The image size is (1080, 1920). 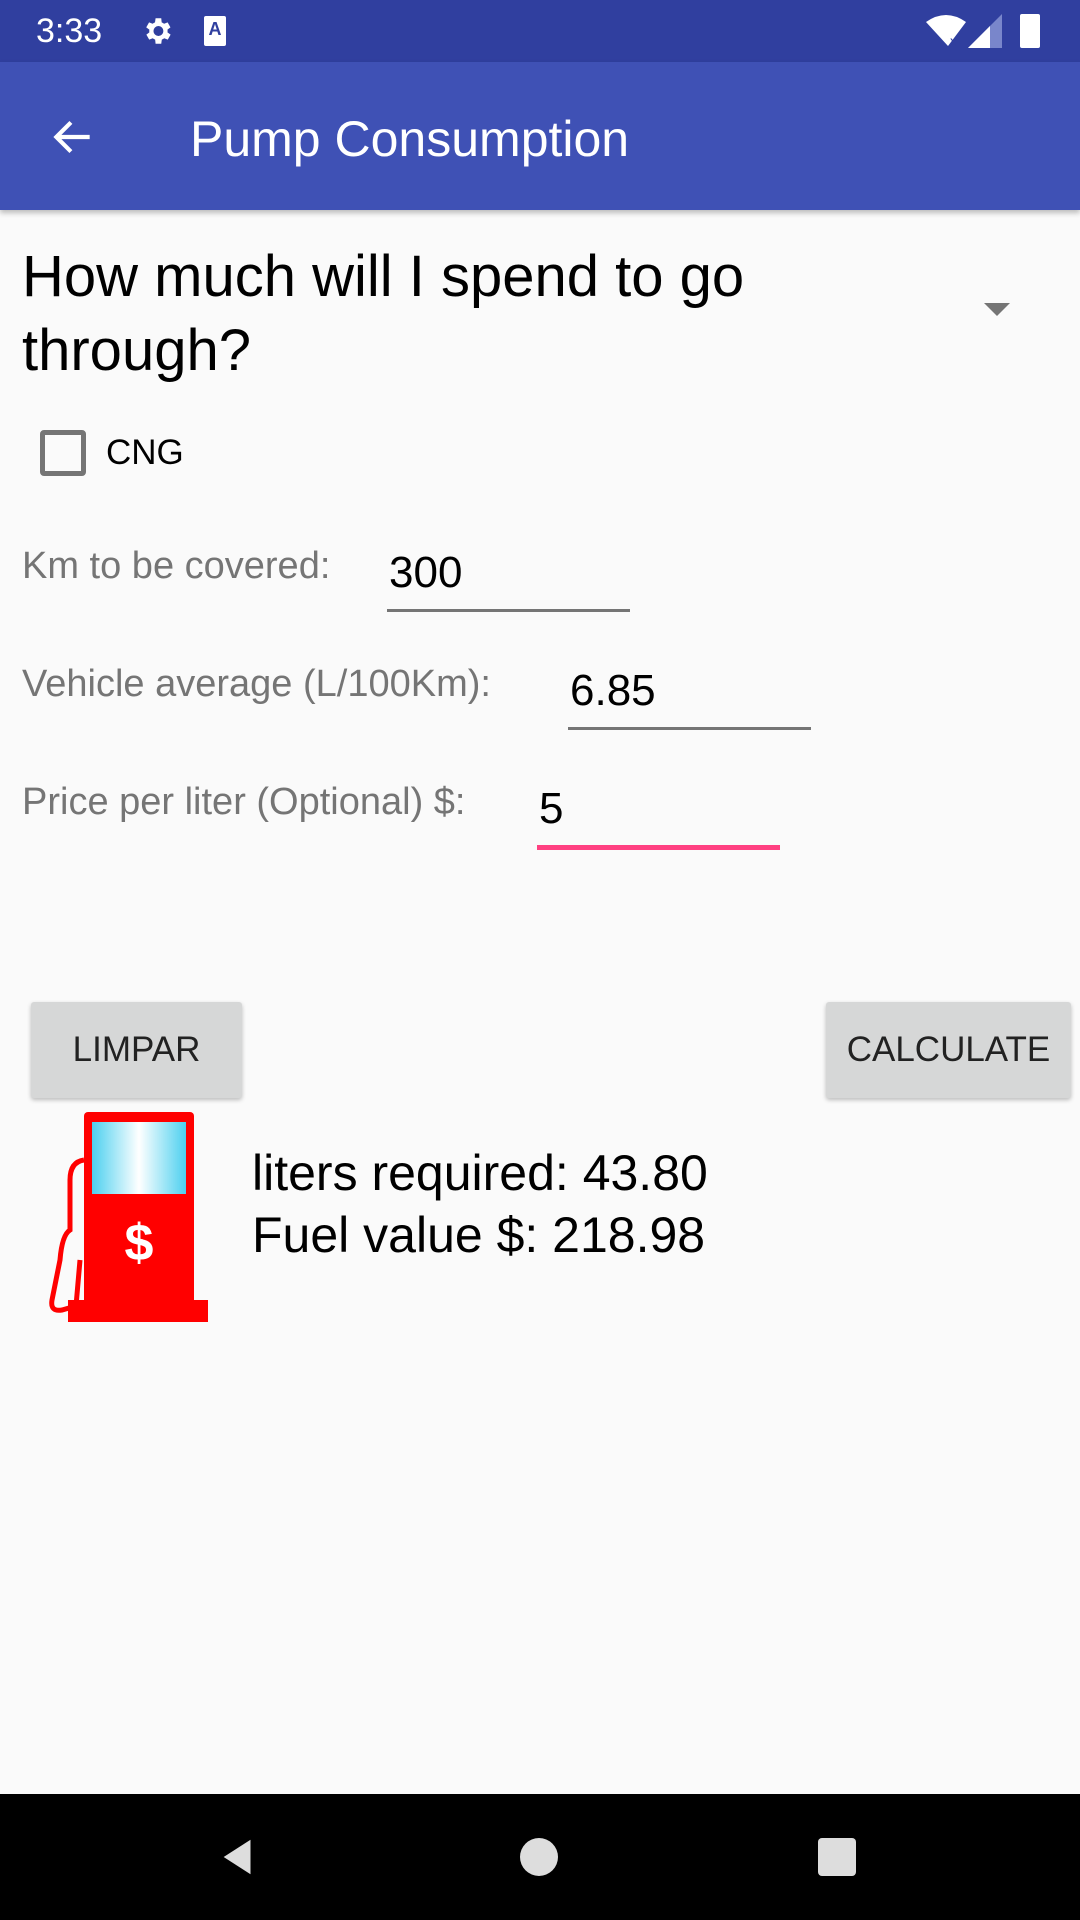 What do you see at coordinates (176, 566) in the screenshot?
I see `km-label: Km to be covered:` at bounding box center [176, 566].